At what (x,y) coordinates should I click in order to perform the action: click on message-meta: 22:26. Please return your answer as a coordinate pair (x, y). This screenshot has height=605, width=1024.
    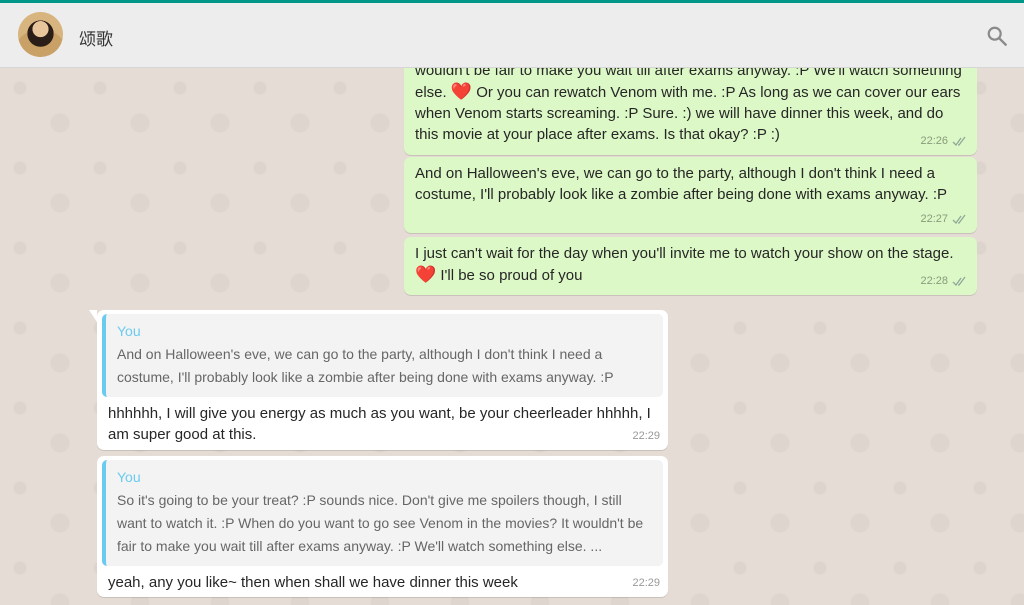
    Looking at the image, I should click on (944, 141).